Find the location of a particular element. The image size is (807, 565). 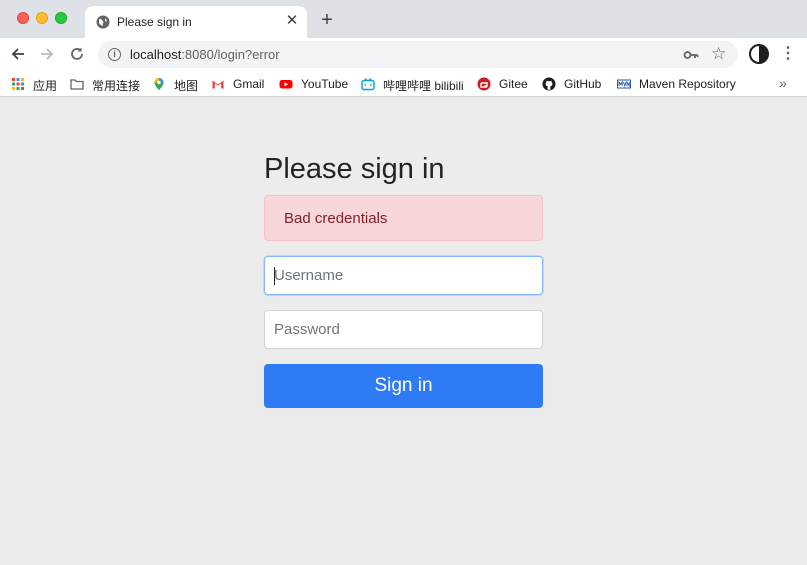

back-arrow-icon is located at coordinates (18, 54).